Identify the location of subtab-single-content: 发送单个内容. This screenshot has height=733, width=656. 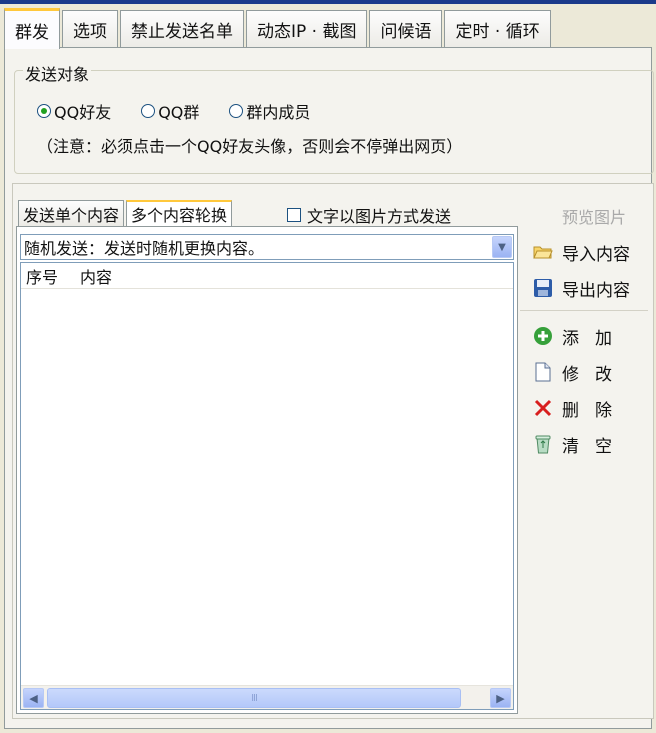
(71, 213).